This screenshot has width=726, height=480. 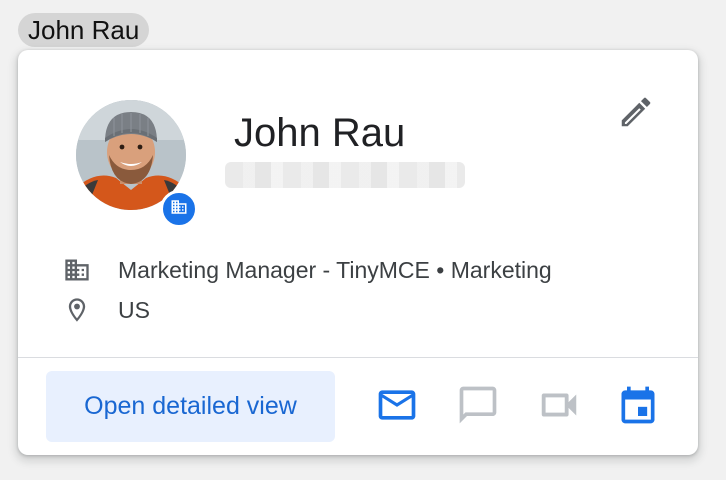 What do you see at coordinates (138, 164) in the screenshot?
I see `avatar-container` at bounding box center [138, 164].